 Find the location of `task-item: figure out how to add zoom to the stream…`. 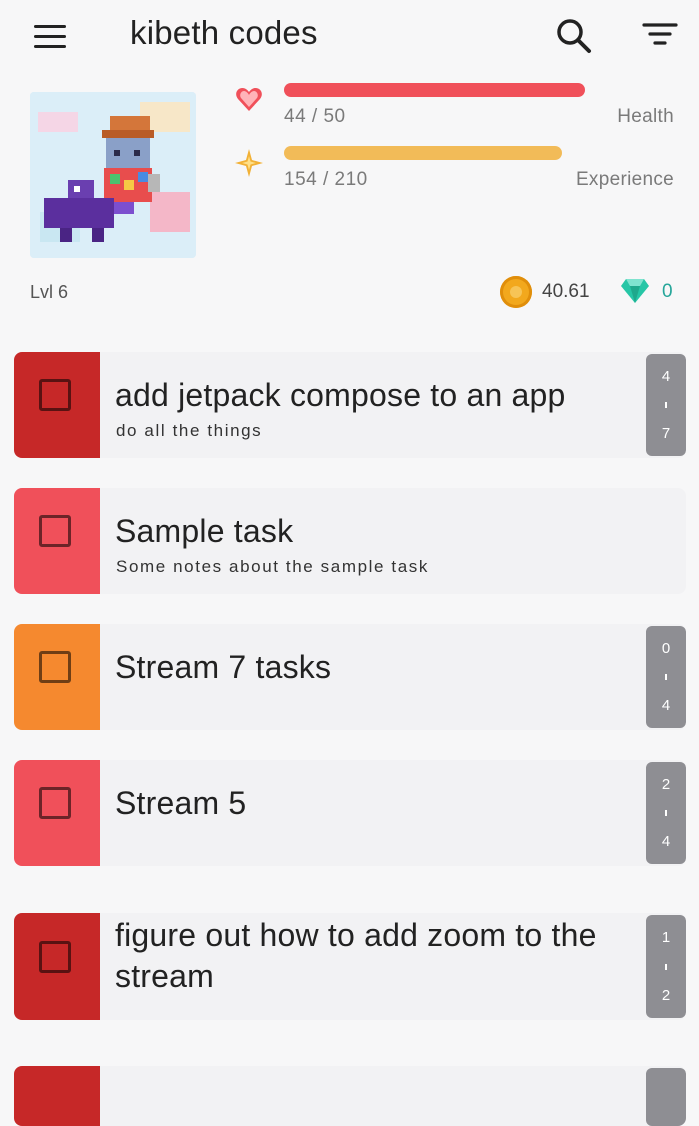

task-item: figure out how to add zoom to the stream… is located at coordinates (350, 966).